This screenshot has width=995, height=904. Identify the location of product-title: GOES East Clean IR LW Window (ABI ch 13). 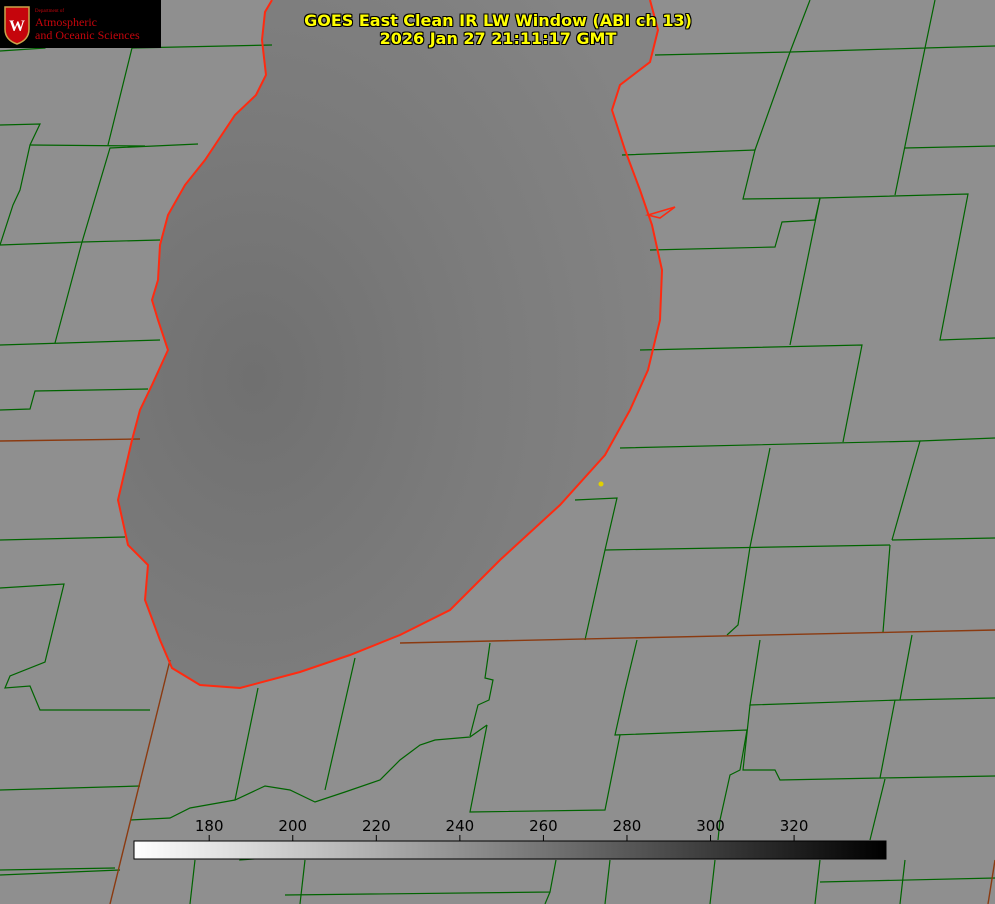
(498, 20).